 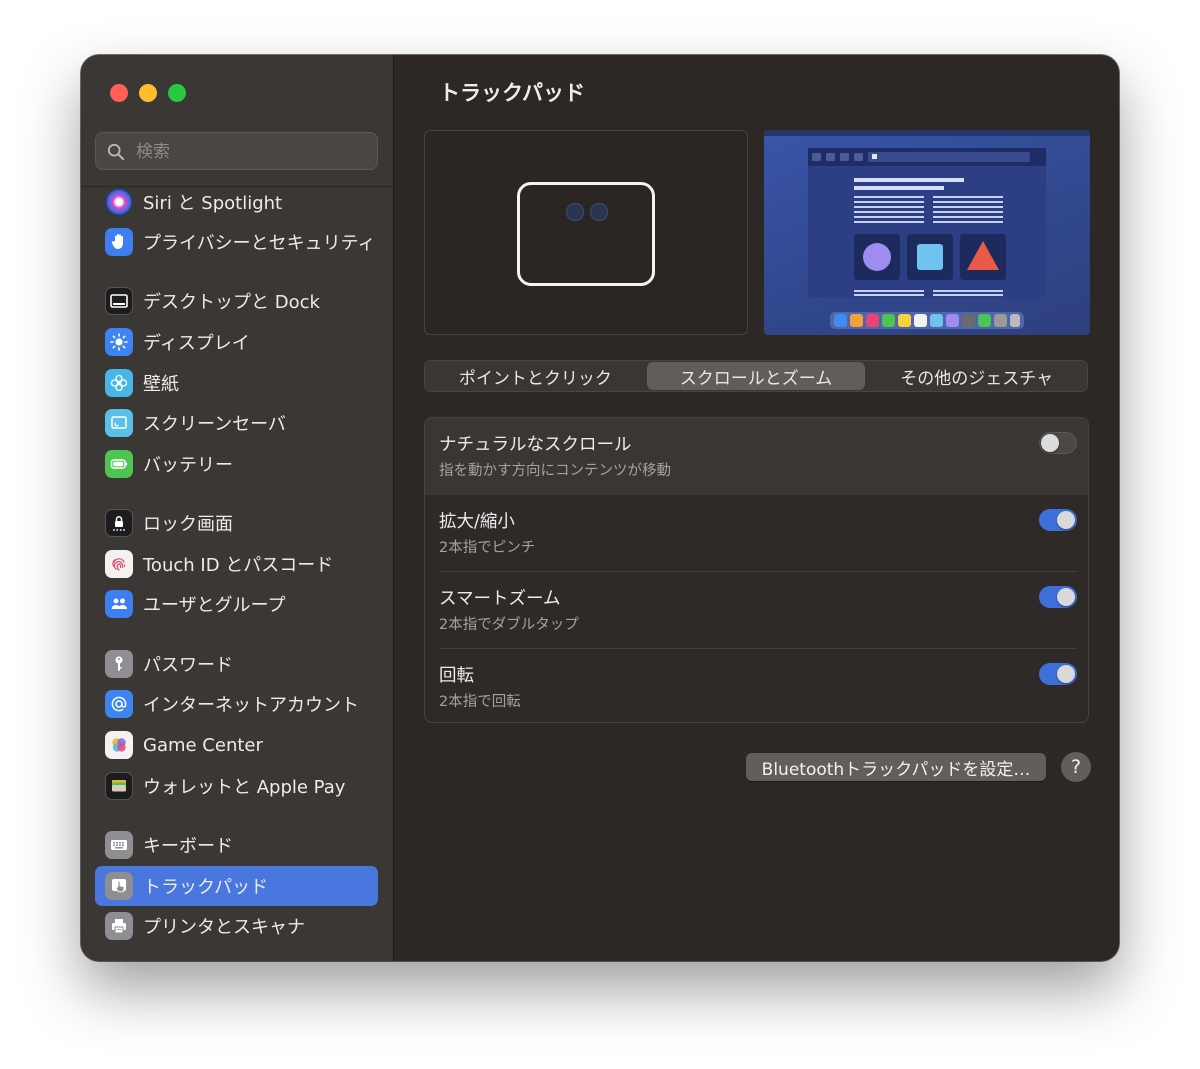 What do you see at coordinates (119, 383) in the screenshot?
I see `flower-icon` at bounding box center [119, 383].